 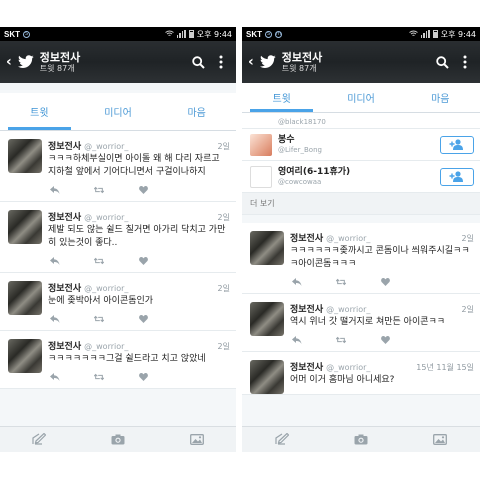 I want to click on status-bar: SKT S 오후 9:44, so click(x=118, y=34).